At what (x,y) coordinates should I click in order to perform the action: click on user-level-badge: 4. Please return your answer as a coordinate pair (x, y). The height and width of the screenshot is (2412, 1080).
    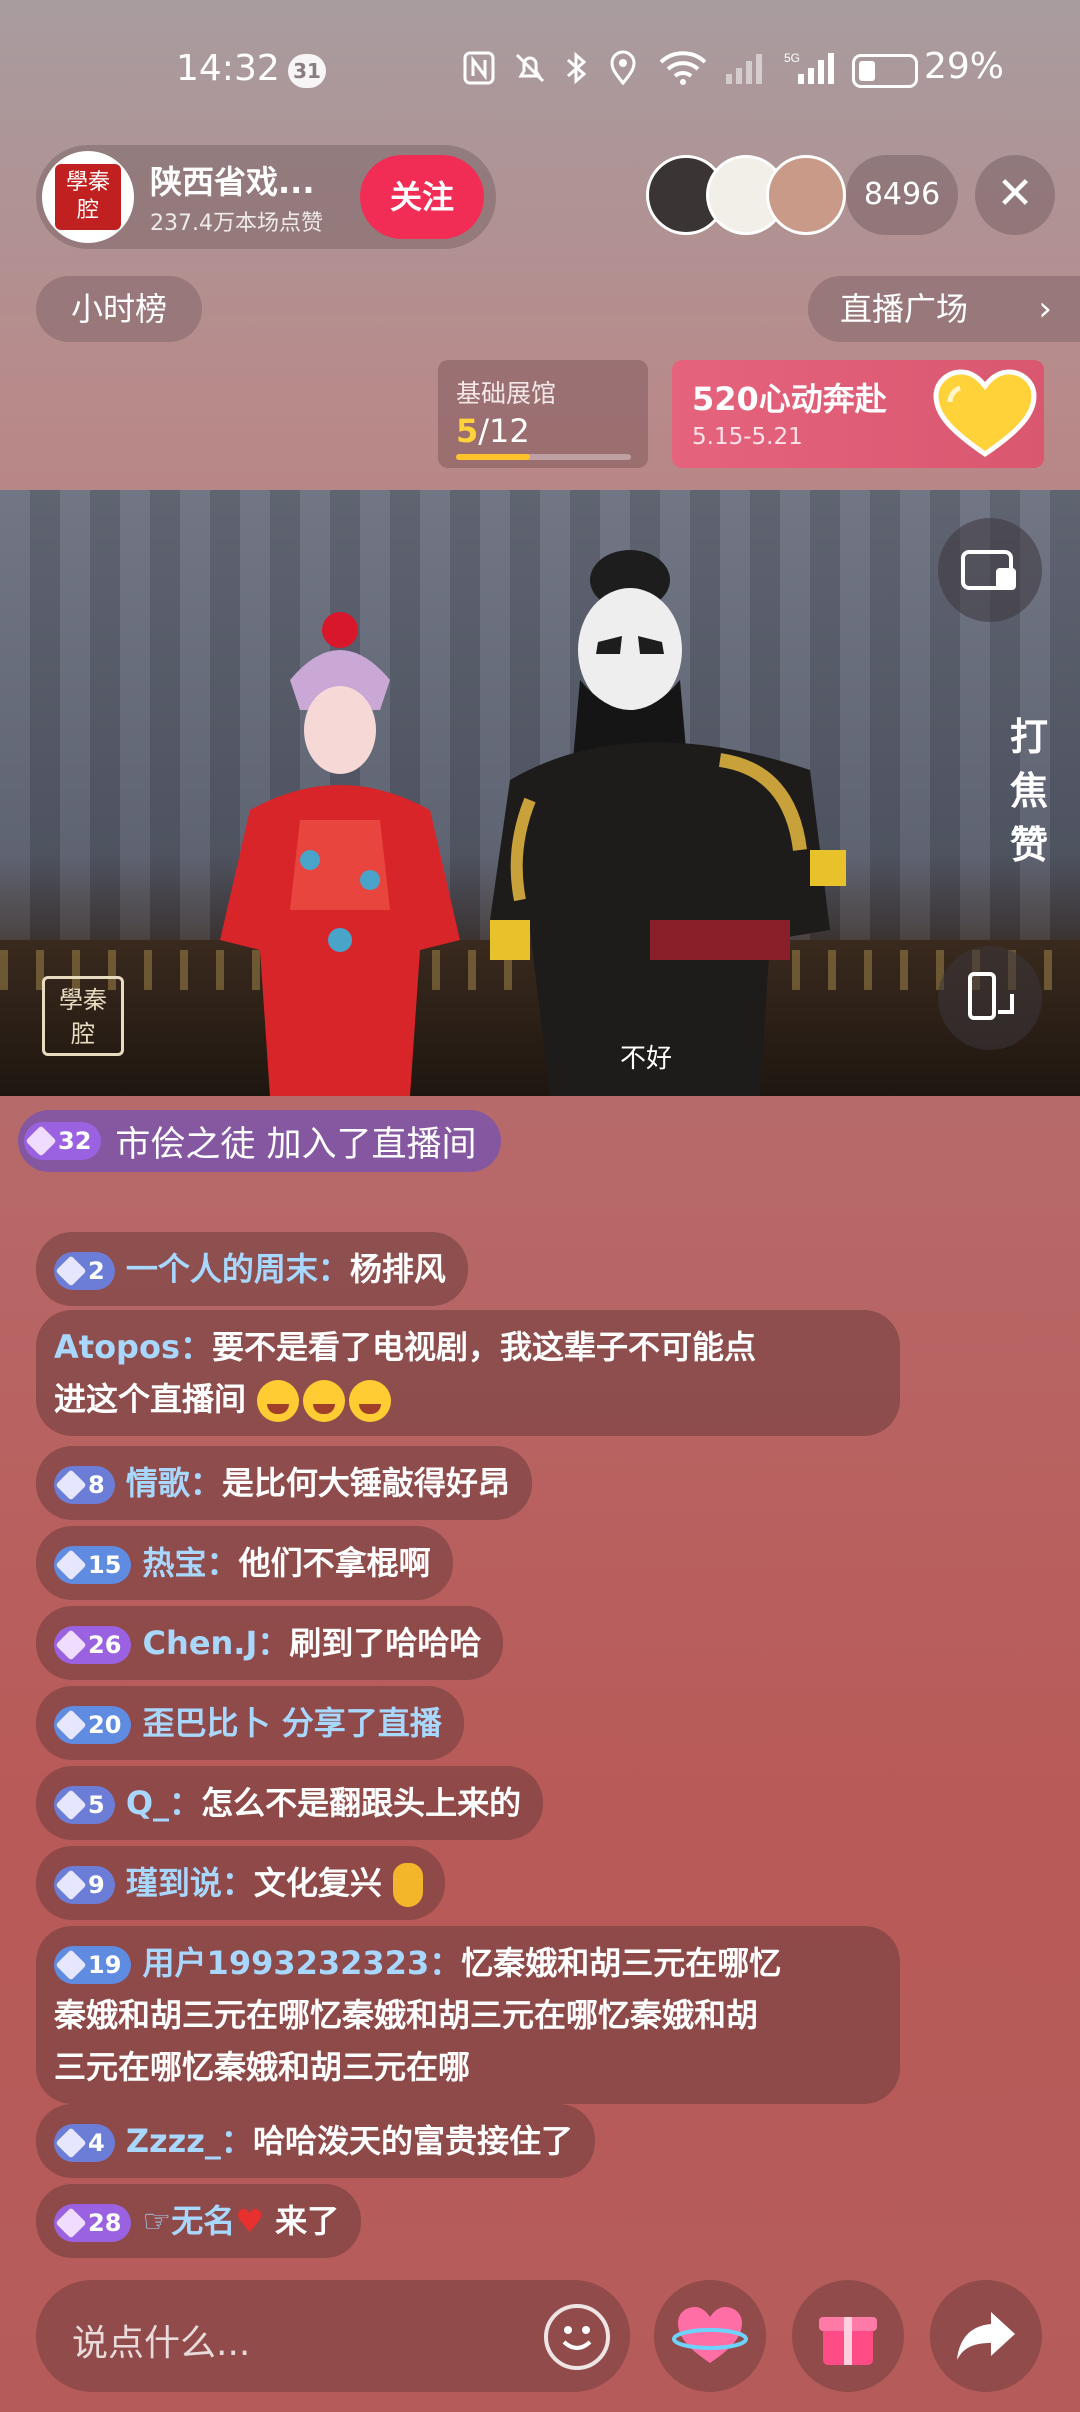
    Looking at the image, I should click on (84, 2143).